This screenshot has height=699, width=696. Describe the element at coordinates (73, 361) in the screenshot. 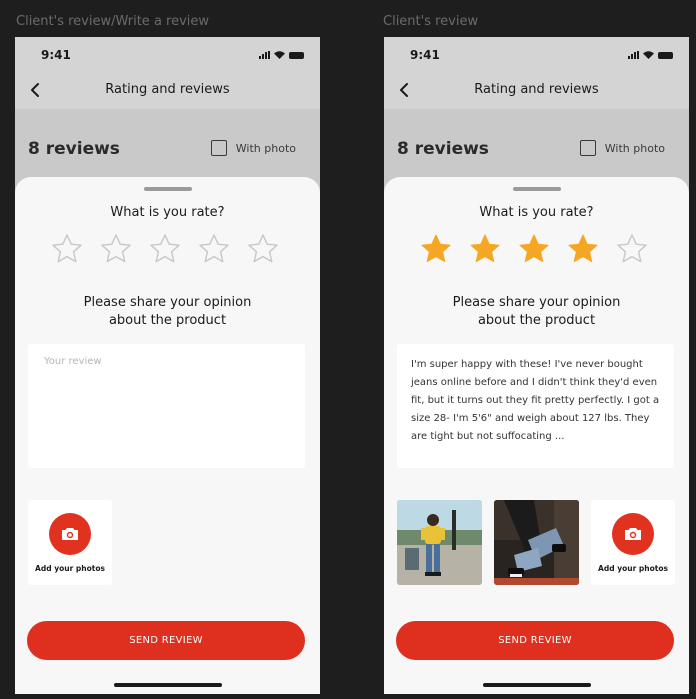

I see `review-placeholder: Your review` at that location.